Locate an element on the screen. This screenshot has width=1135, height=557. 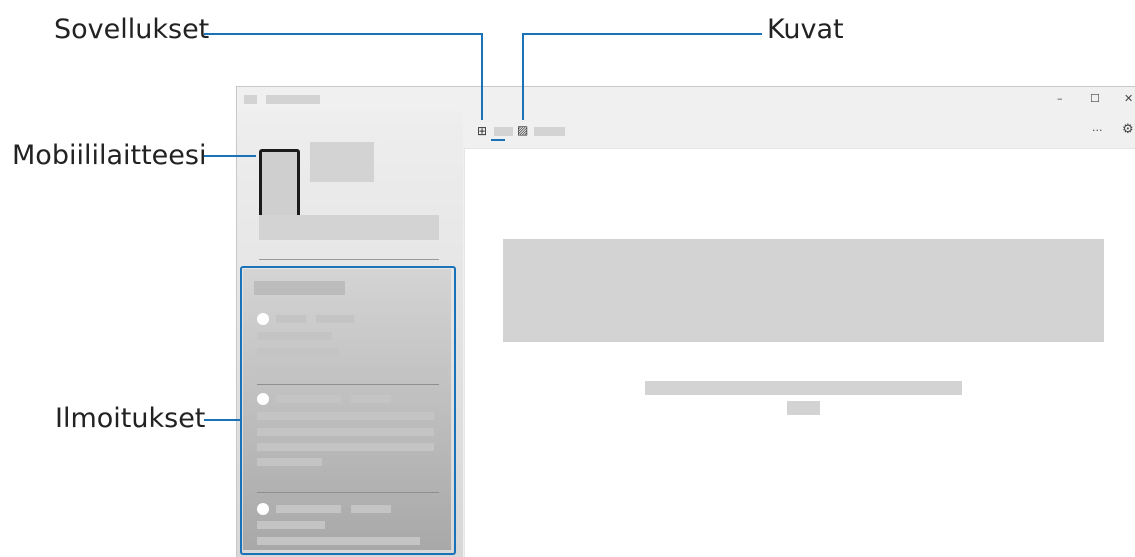
callout-line-notifications is located at coordinates (223, 420).